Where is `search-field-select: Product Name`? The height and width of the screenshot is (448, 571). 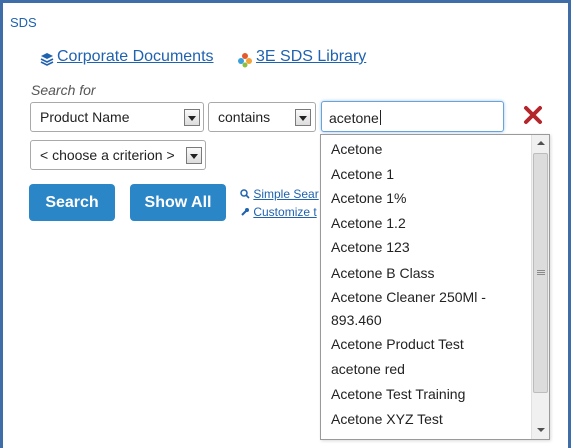 search-field-select: Product Name is located at coordinates (117, 117).